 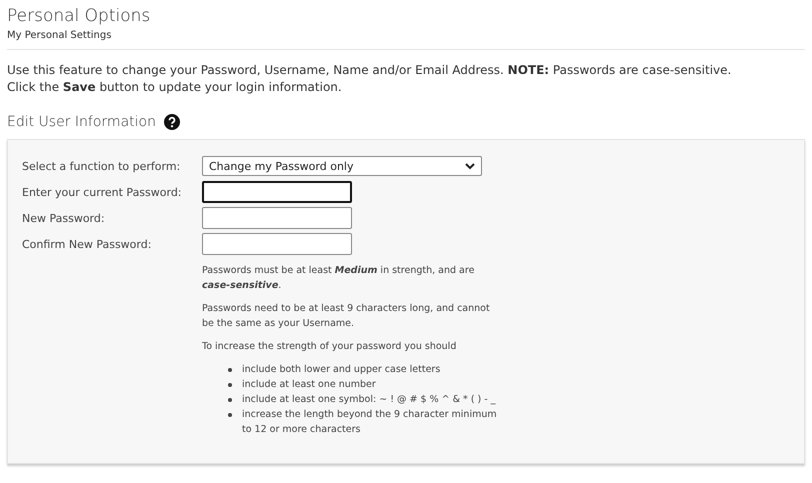 What do you see at coordinates (79, 16) in the screenshot?
I see `page-title: Personal Options` at bounding box center [79, 16].